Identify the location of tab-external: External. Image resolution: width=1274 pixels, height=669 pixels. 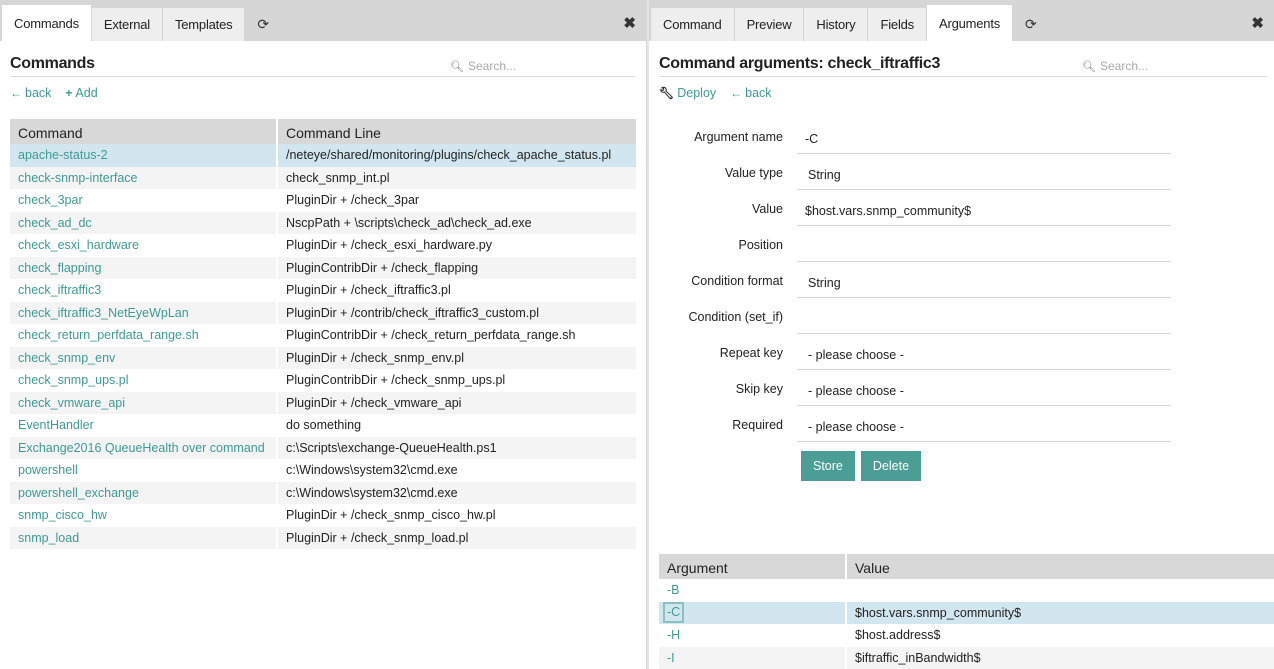
(127, 24).